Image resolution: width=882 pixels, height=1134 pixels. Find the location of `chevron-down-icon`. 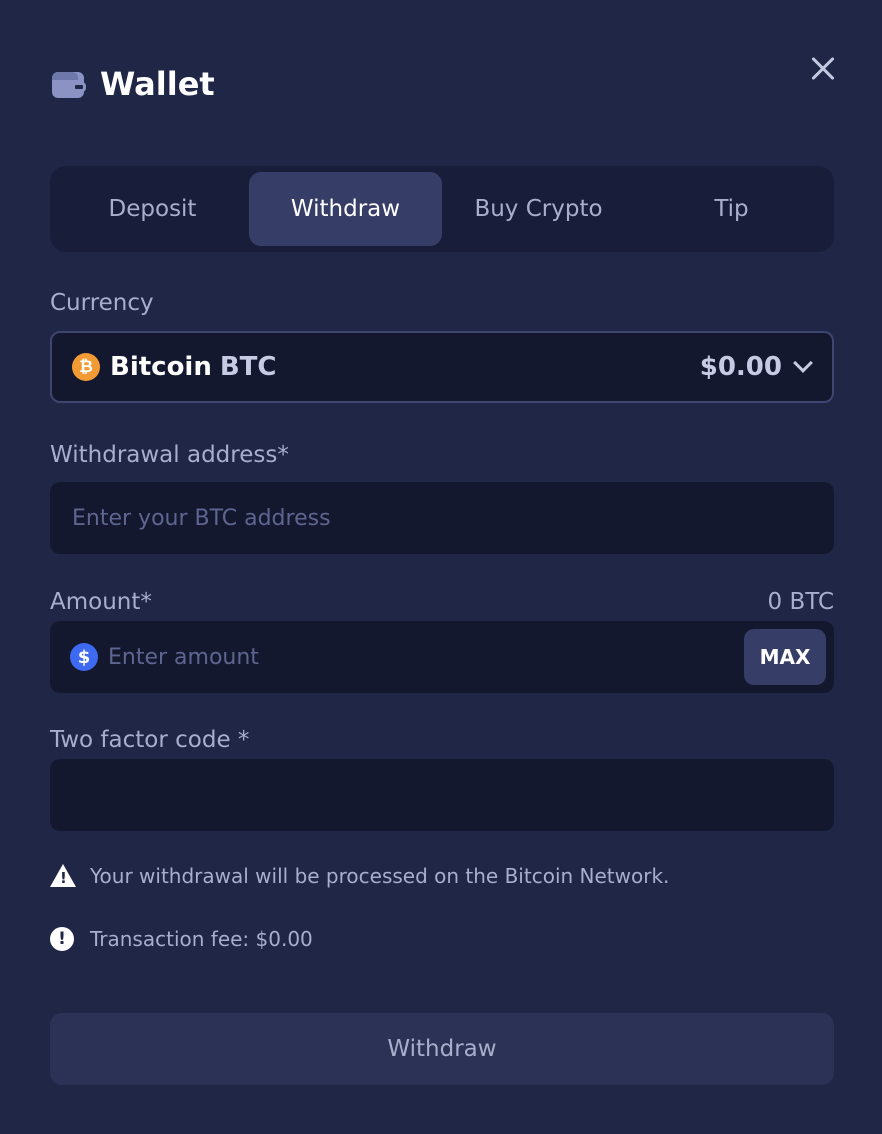

chevron-down-icon is located at coordinates (803, 363).